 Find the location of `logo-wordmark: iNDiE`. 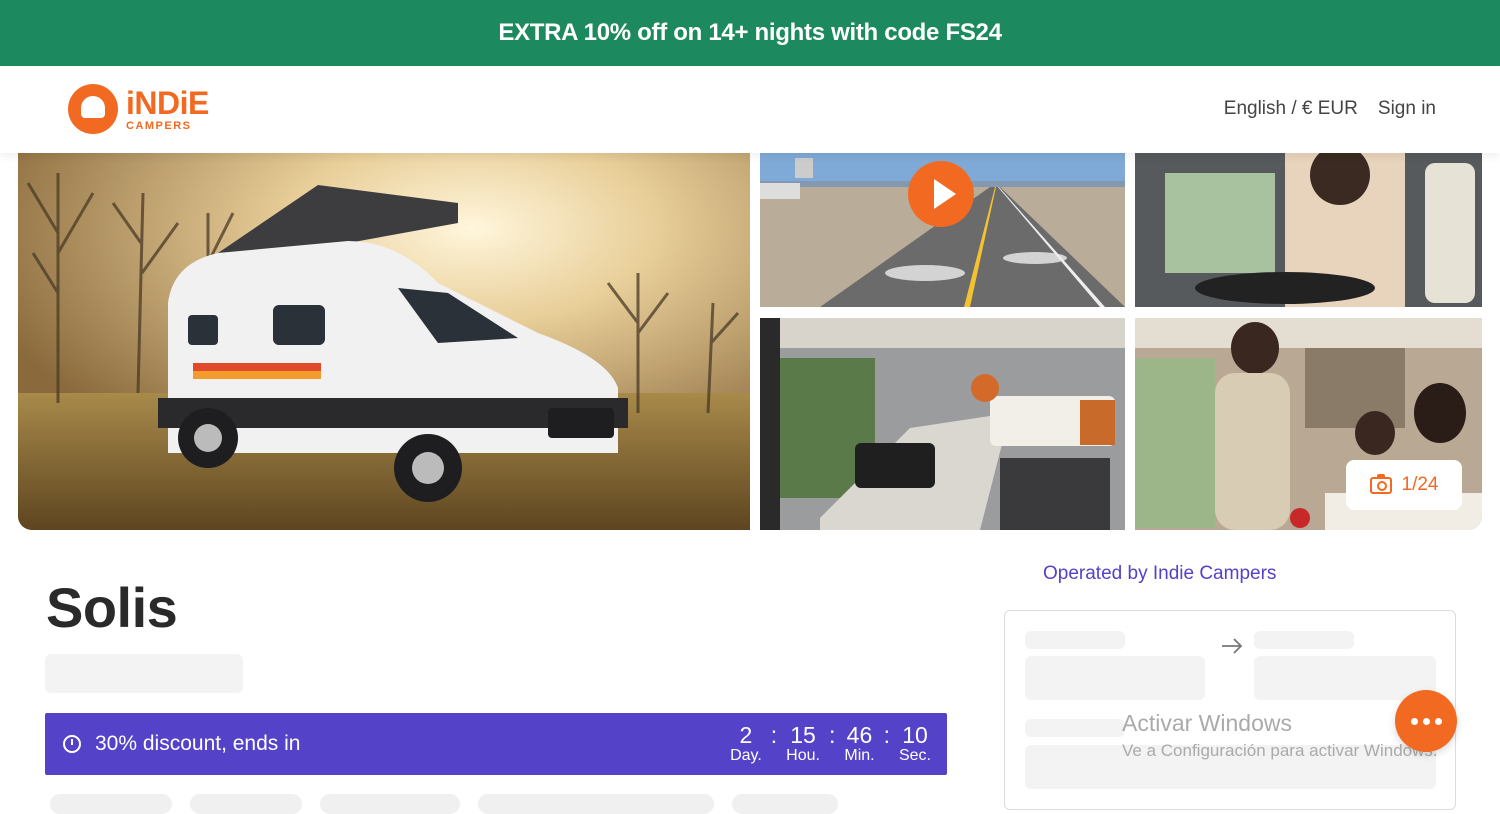

logo-wordmark: iNDiE is located at coordinates (167, 102).